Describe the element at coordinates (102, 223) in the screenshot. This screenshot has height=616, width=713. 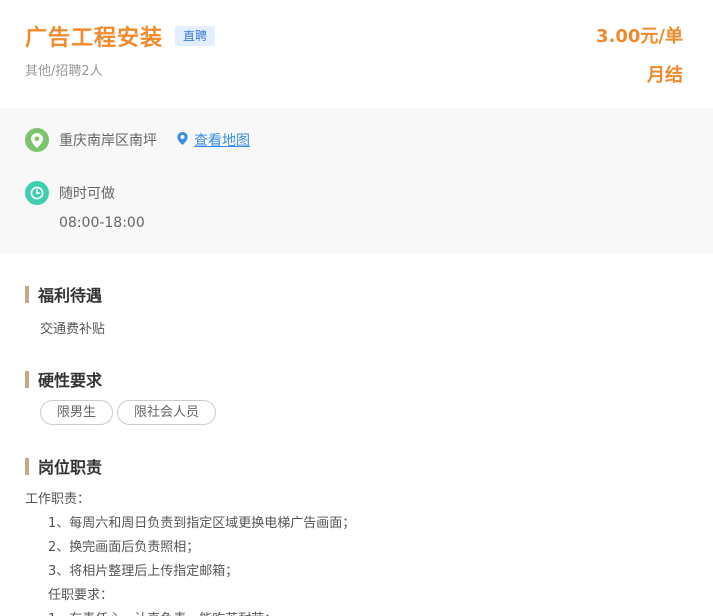
I see `work-hours: 08:00-18:00` at that location.